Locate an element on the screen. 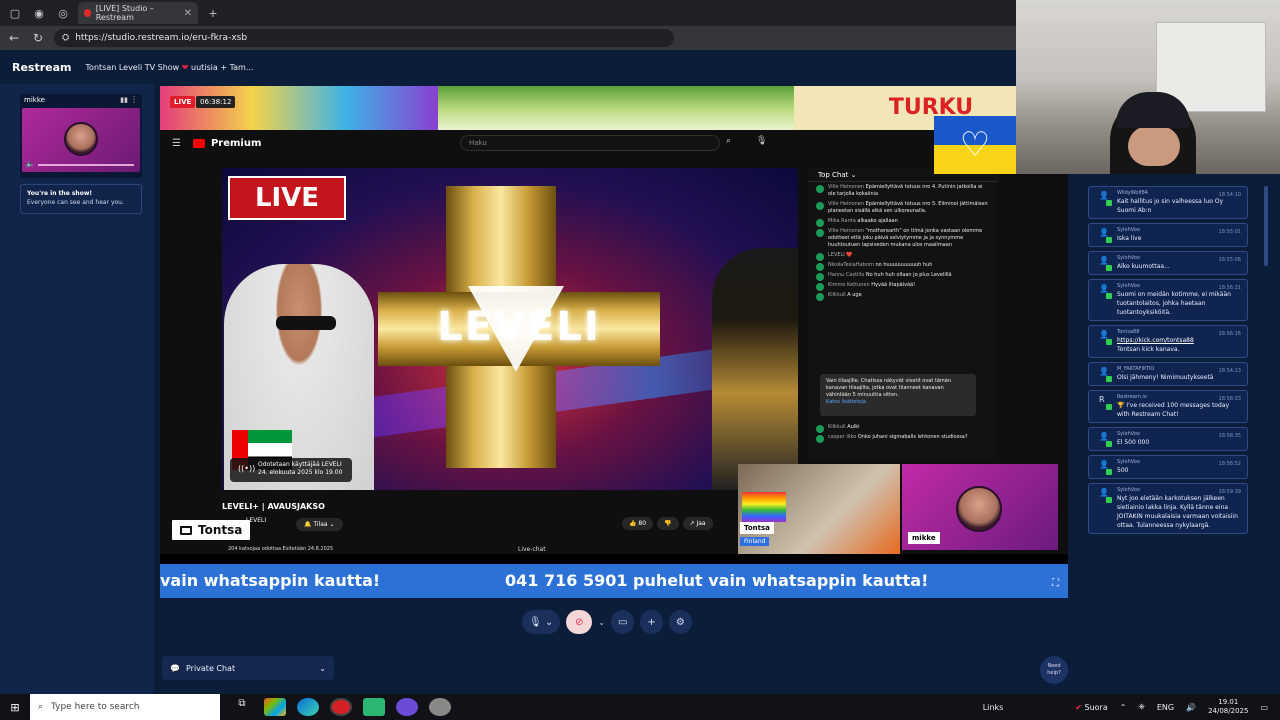  guest-tile-tontsa: Tontsa Finland is located at coordinates (819, 509).